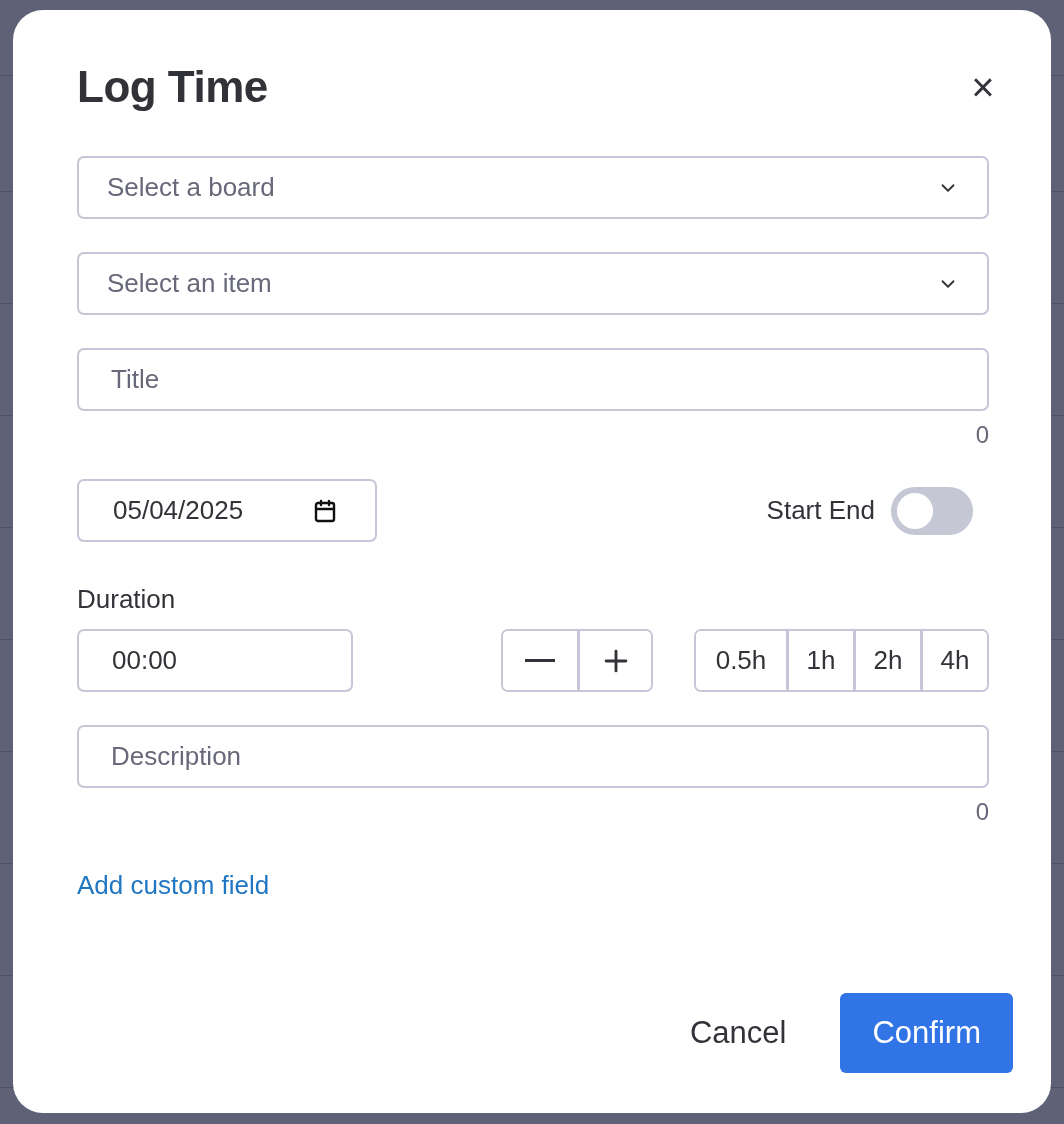 Image resolution: width=1064 pixels, height=1124 pixels. I want to click on preset-button: 4h, so click(953, 660).